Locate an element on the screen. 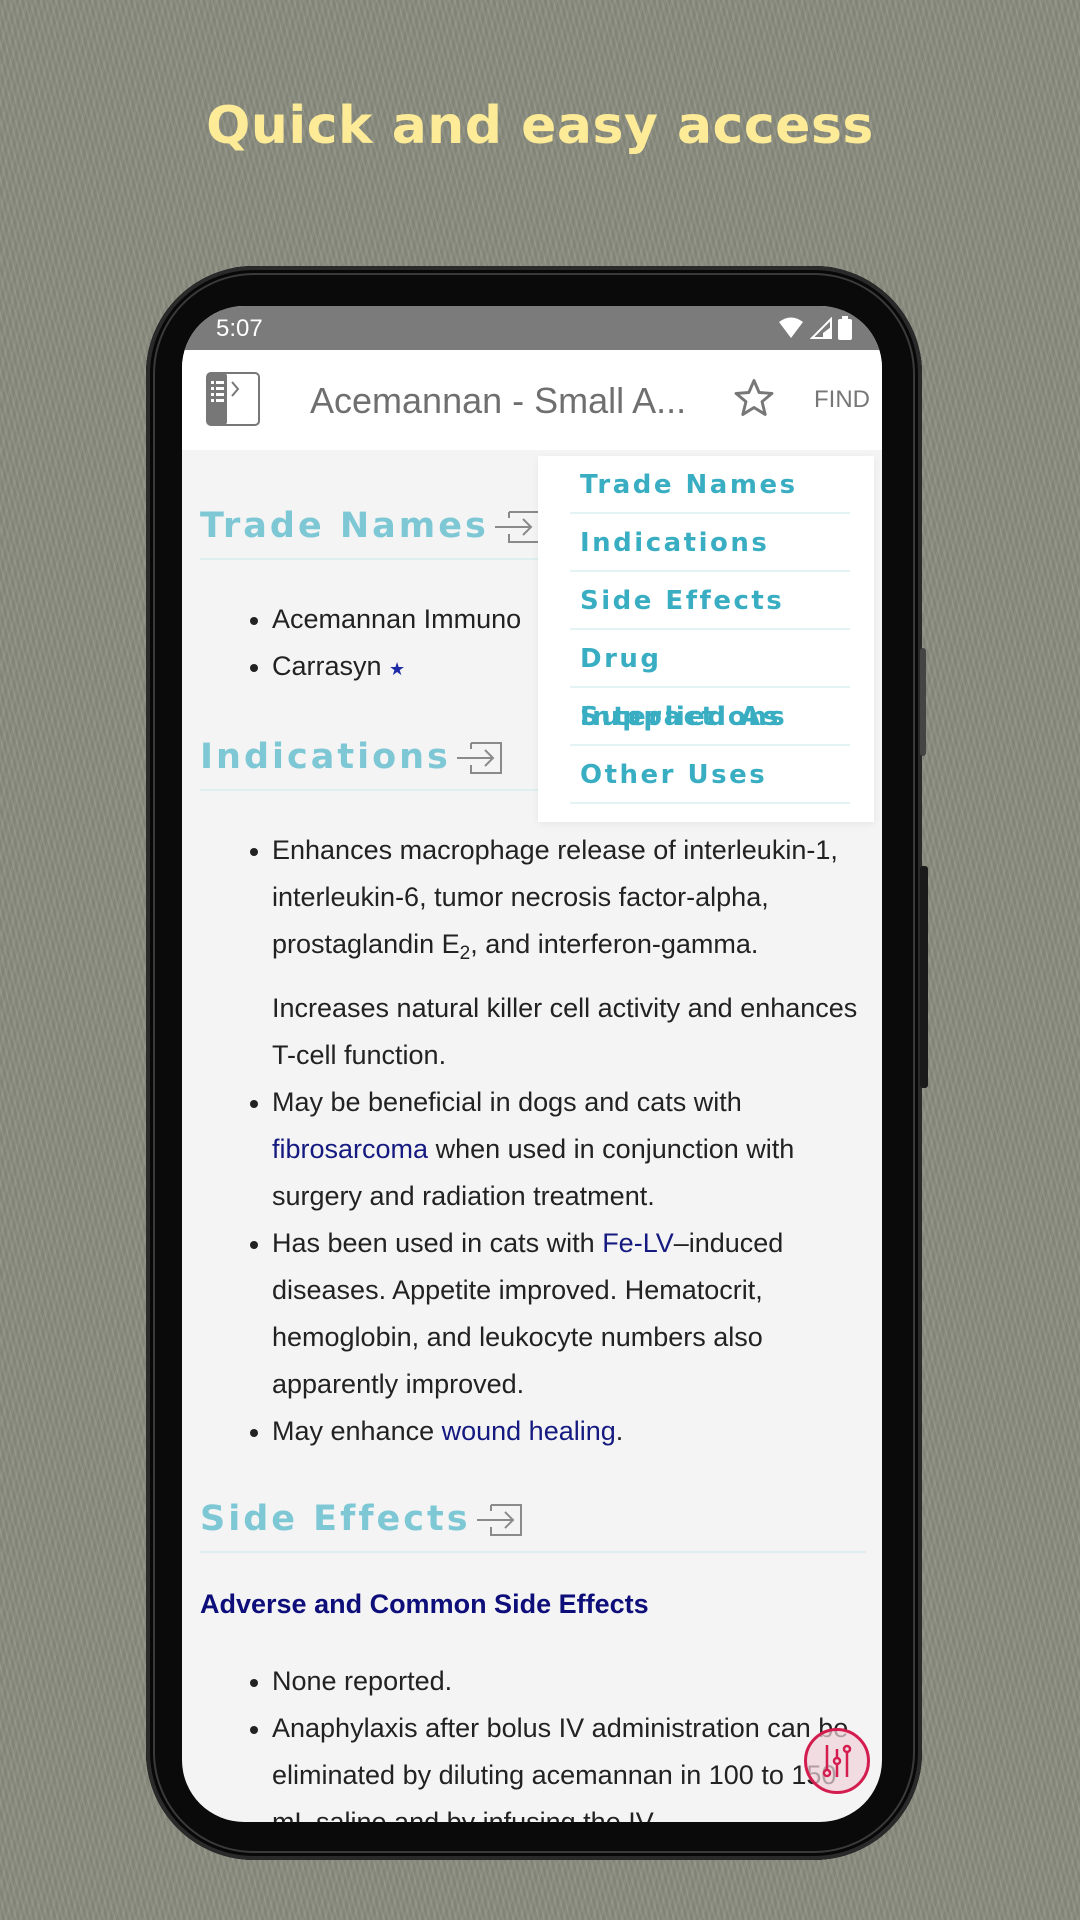 This screenshot has height=1920, width=1080. star-badge-icon: ★ is located at coordinates (397, 669).